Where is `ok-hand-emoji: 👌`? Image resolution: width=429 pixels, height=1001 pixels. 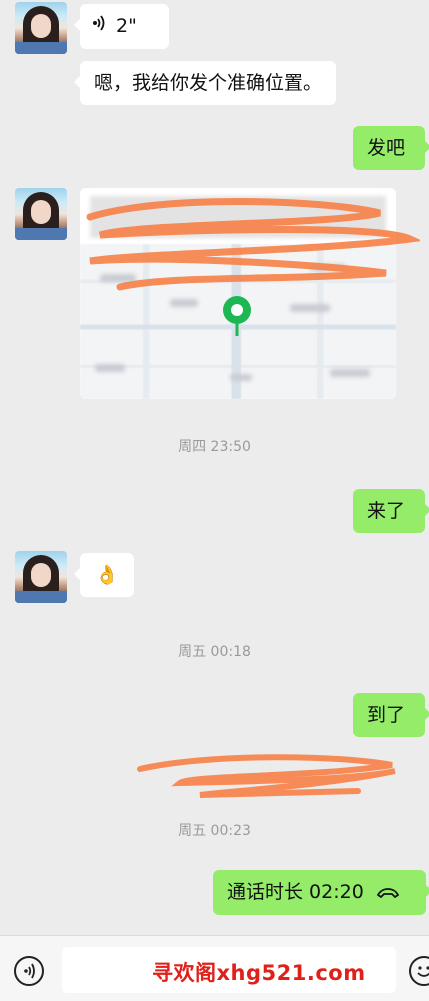 ok-hand-emoji: 👌 is located at coordinates (107, 575).